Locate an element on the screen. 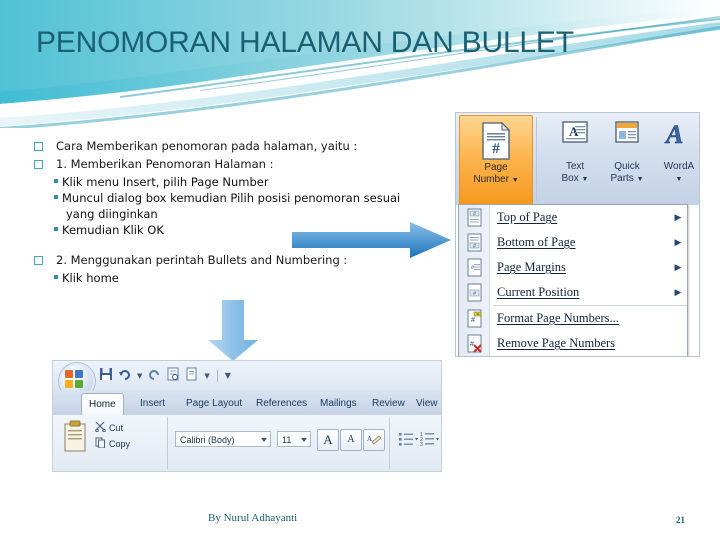 Image resolution: width=720 pixels, height=540 pixels. qat-divider is located at coordinates (217, 375).